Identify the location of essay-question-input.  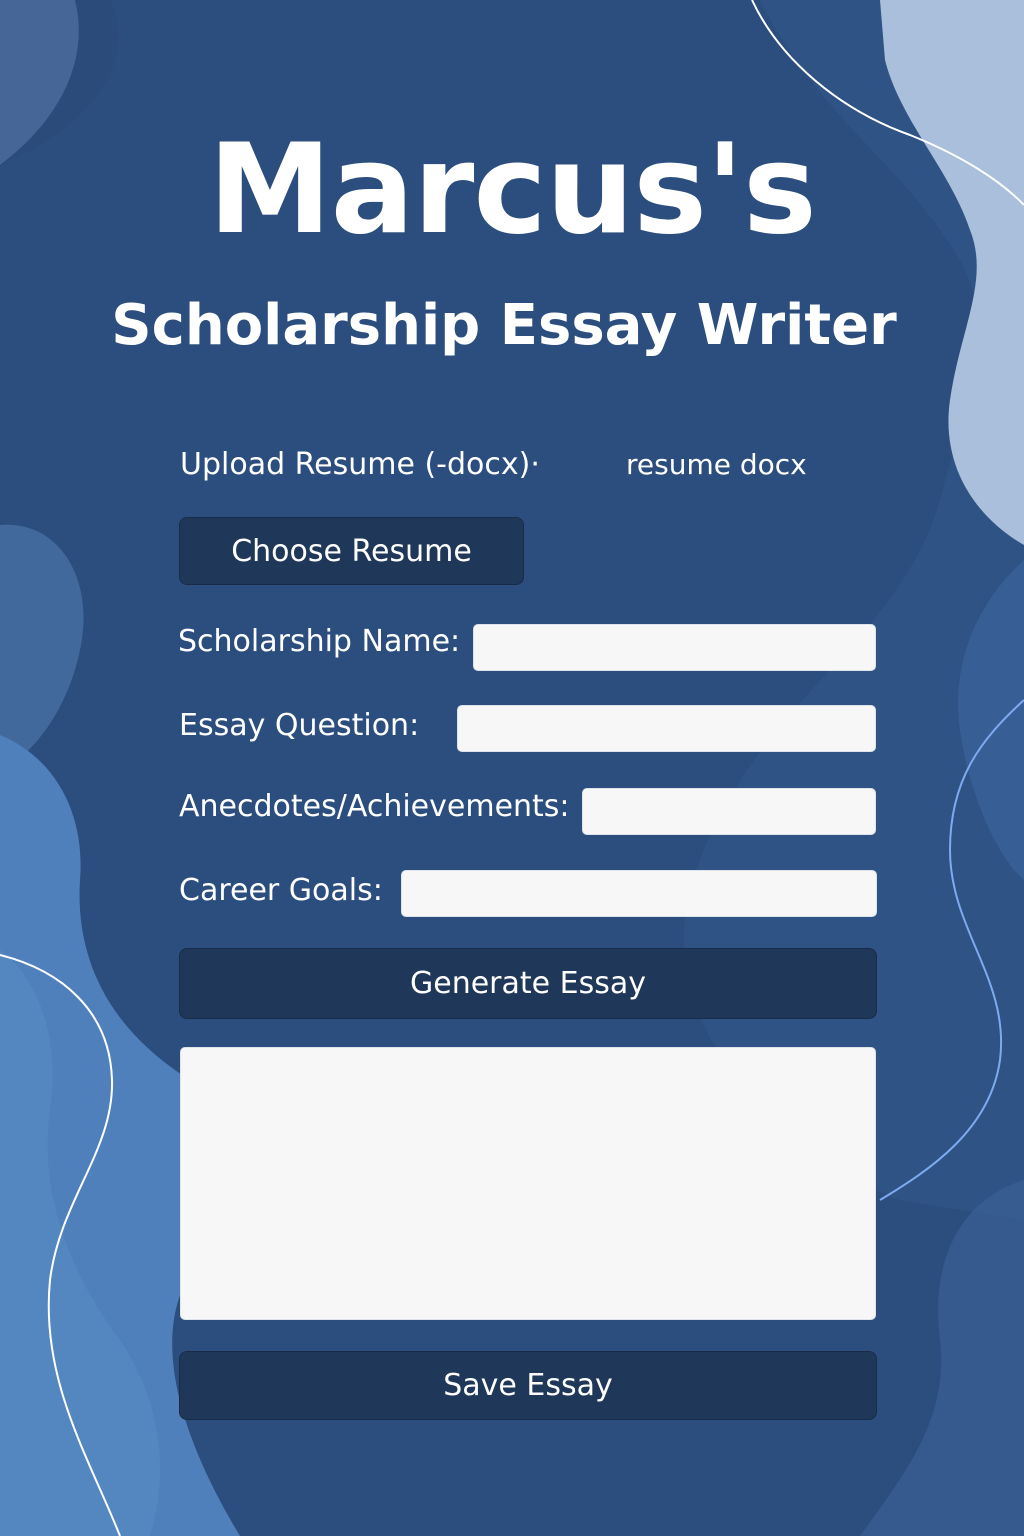
(666, 728).